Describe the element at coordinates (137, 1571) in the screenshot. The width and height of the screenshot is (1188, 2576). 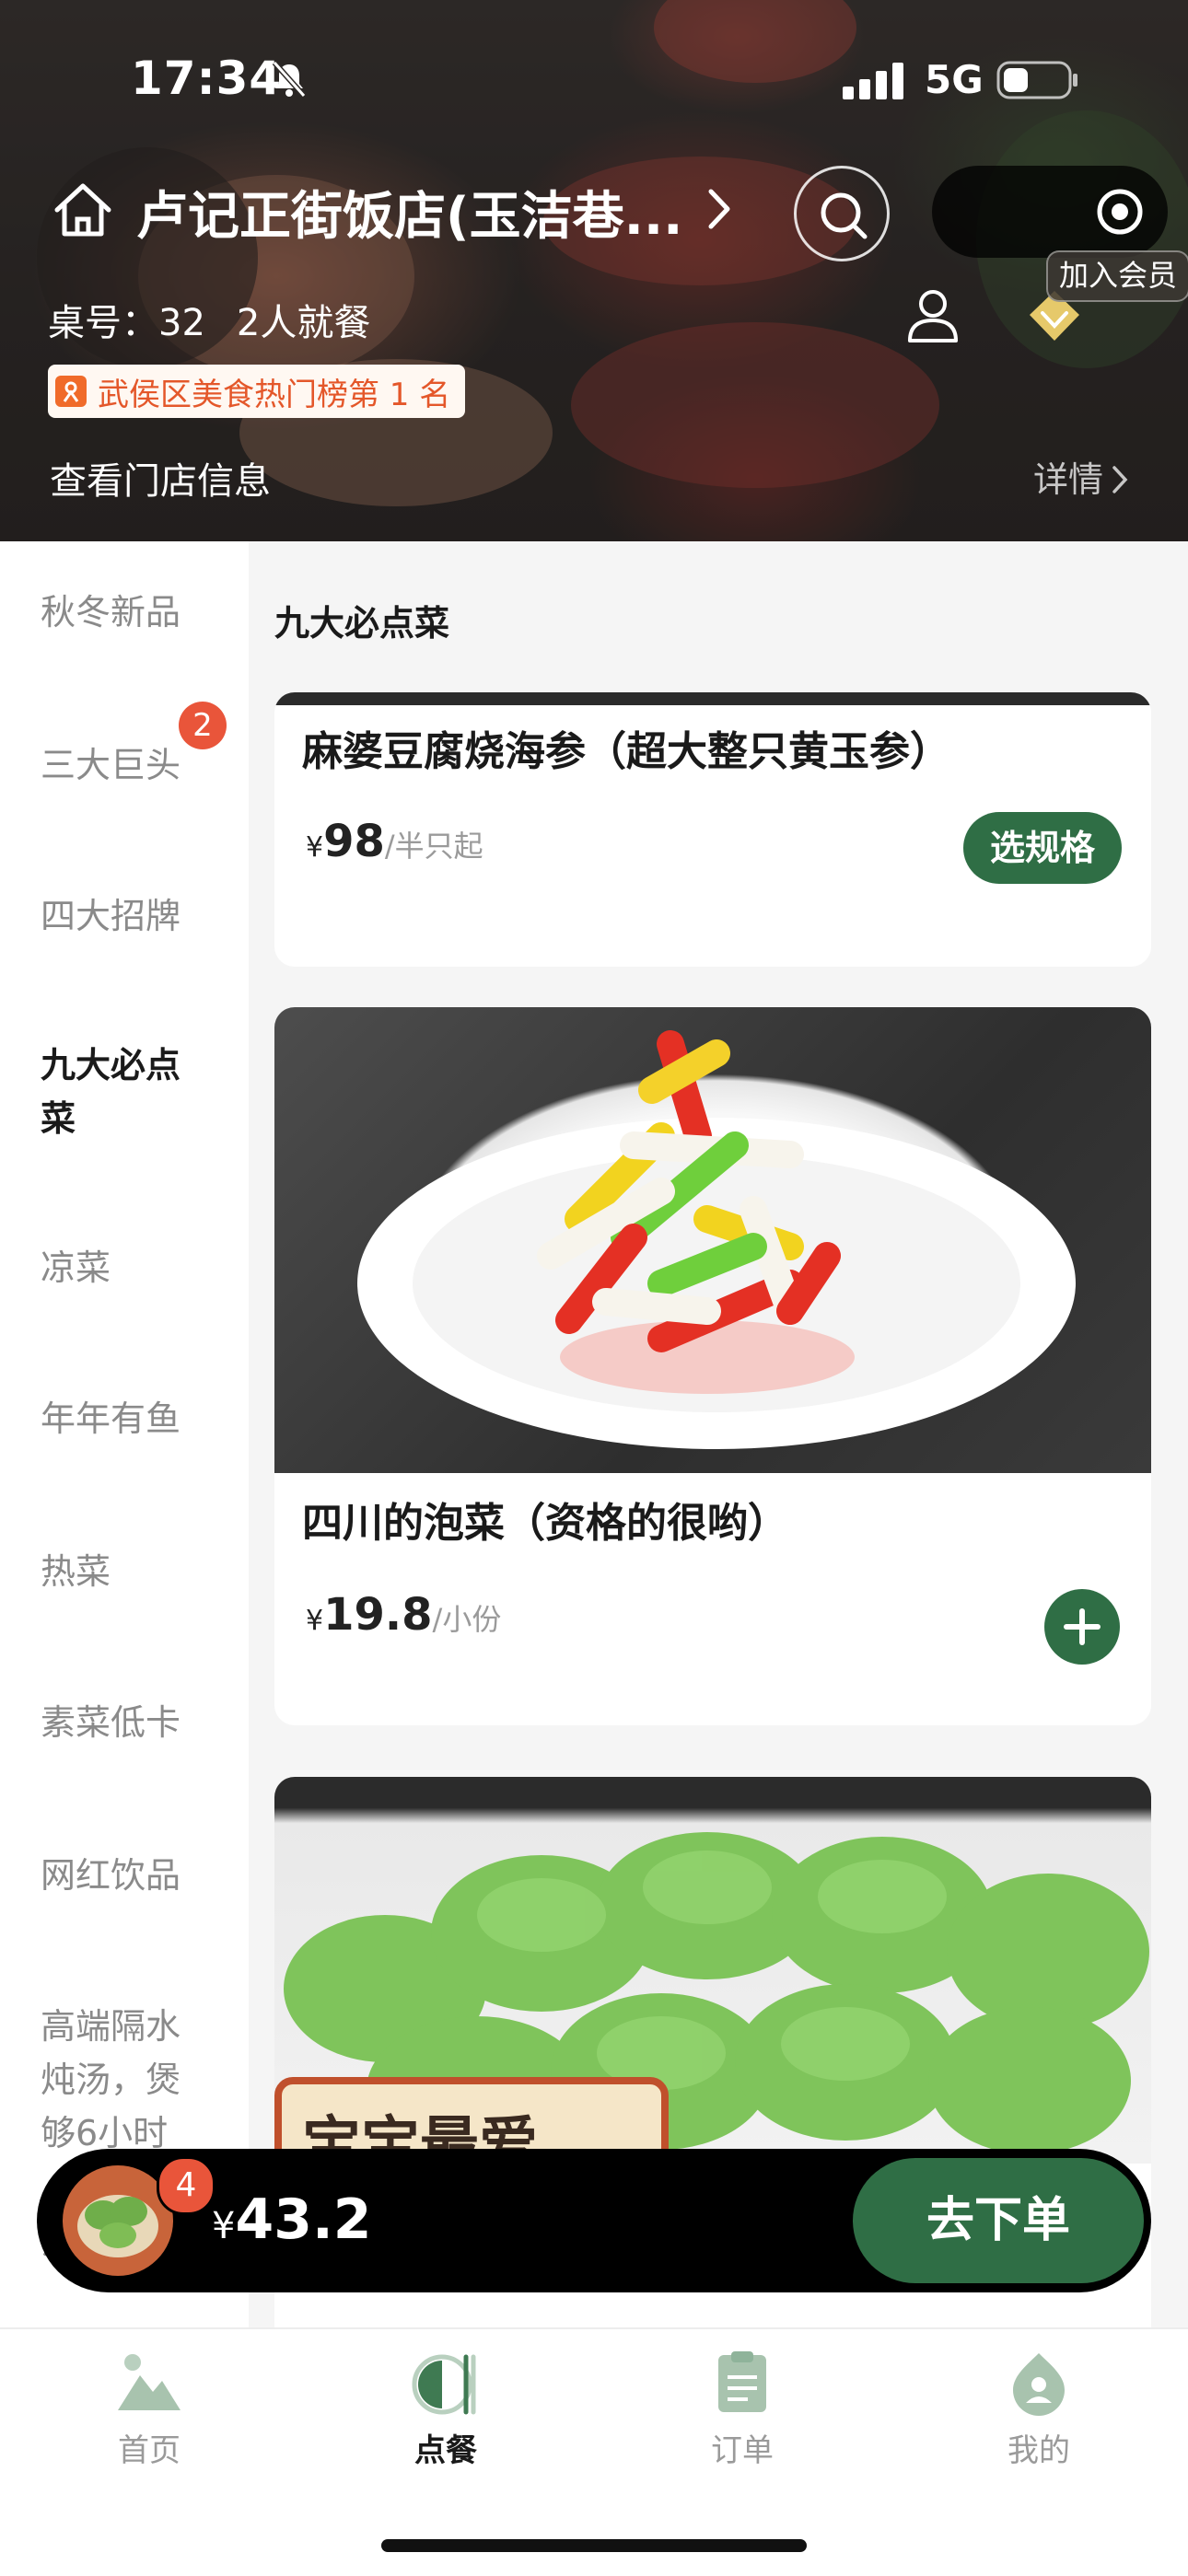
I see `category-item: 热菜` at that location.